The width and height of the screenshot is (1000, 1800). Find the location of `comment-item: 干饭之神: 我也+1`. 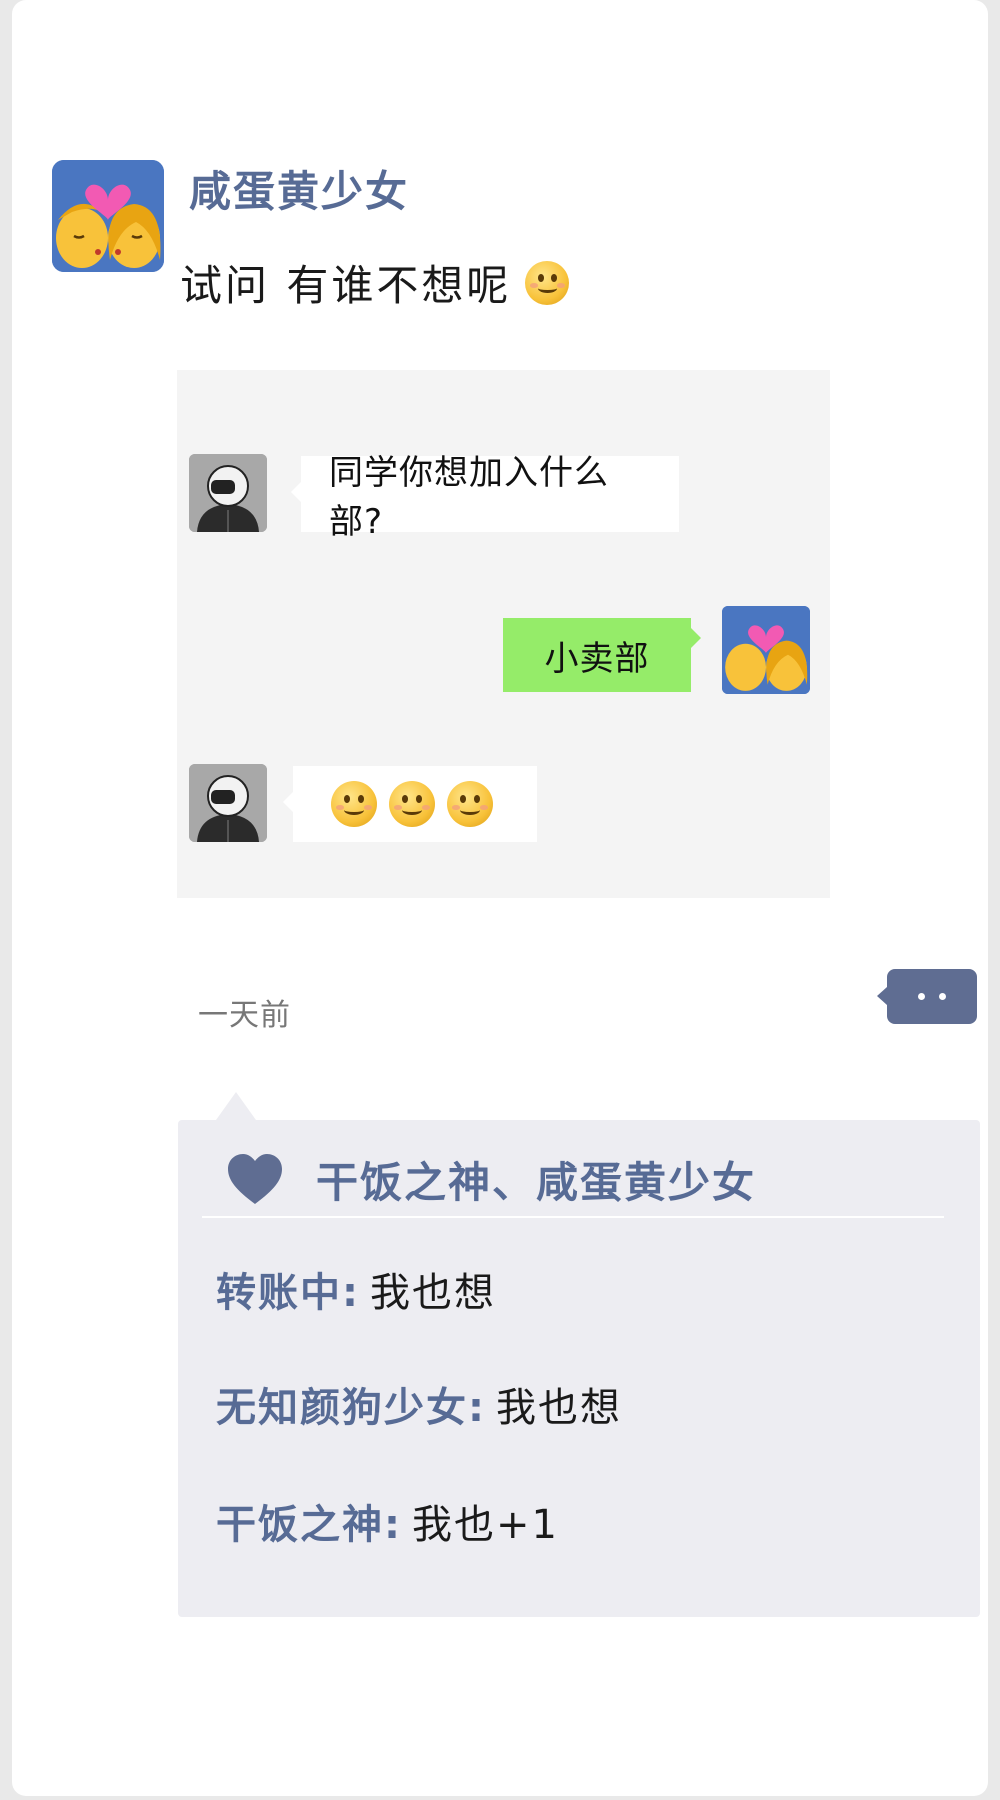

comment-item: 干饭之神: 我也+1 is located at coordinates (387, 1521).